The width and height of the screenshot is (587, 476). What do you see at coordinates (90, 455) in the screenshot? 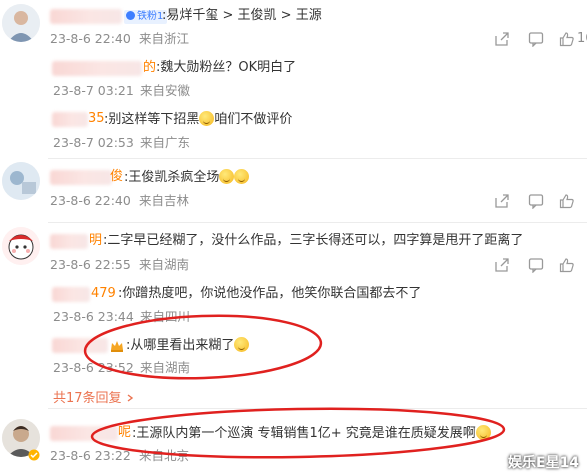
I see `comment-date: 23-8-6 23:22` at bounding box center [90, 455].